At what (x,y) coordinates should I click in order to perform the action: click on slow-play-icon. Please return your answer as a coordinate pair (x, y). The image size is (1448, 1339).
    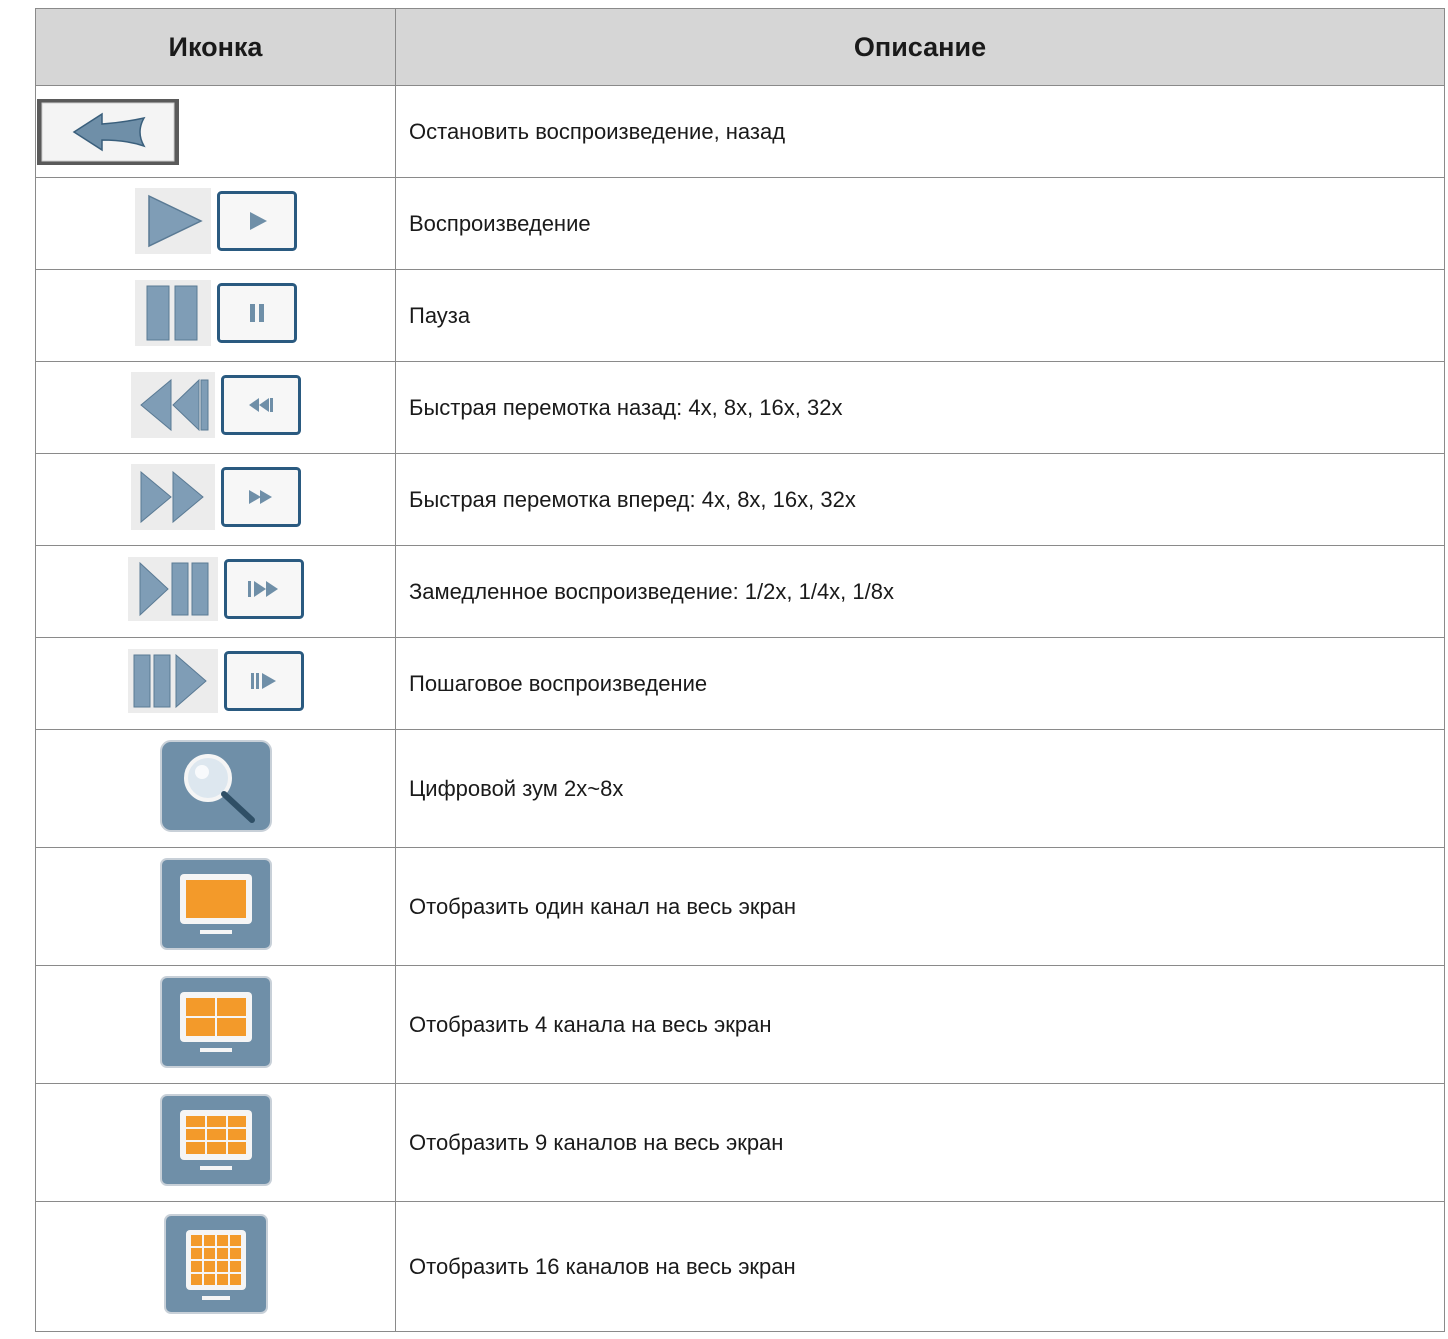
    Looking at the image, I should click on (172, 589).